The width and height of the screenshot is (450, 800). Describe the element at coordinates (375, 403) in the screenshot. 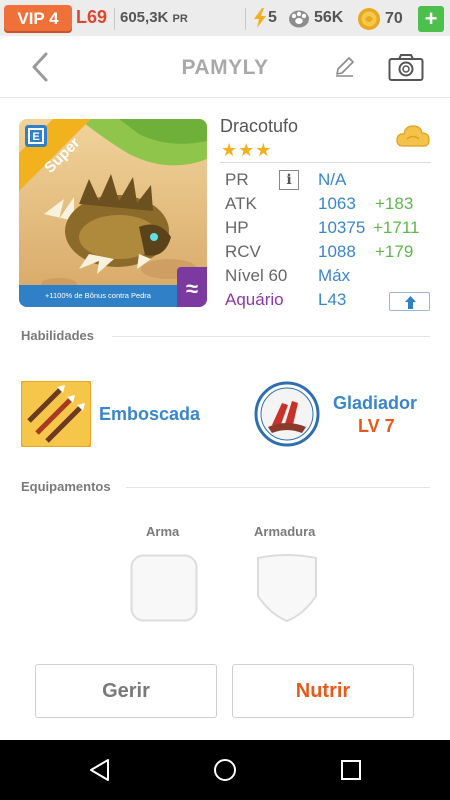

I see `skill-name: Gladiador` at that location.